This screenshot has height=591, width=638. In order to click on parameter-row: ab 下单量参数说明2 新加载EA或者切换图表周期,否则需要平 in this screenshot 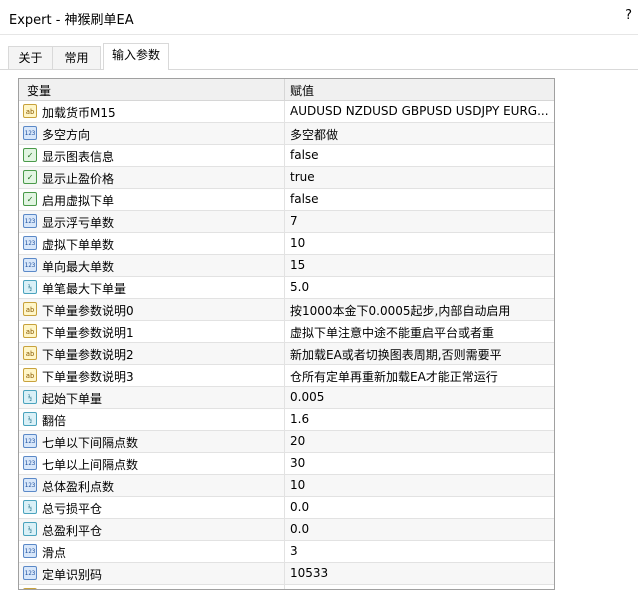, I will do `click(286, 354)`.